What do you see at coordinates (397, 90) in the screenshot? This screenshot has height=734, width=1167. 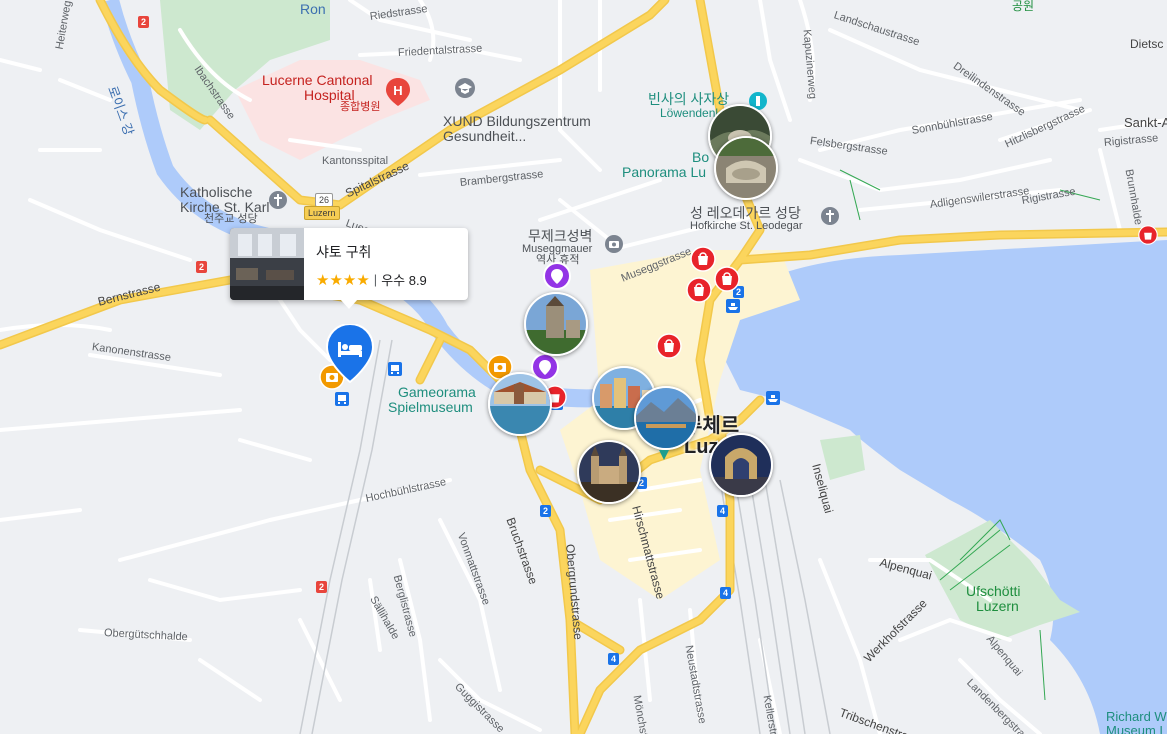 I see `svg-text: H` at bounding box center [397, 90].